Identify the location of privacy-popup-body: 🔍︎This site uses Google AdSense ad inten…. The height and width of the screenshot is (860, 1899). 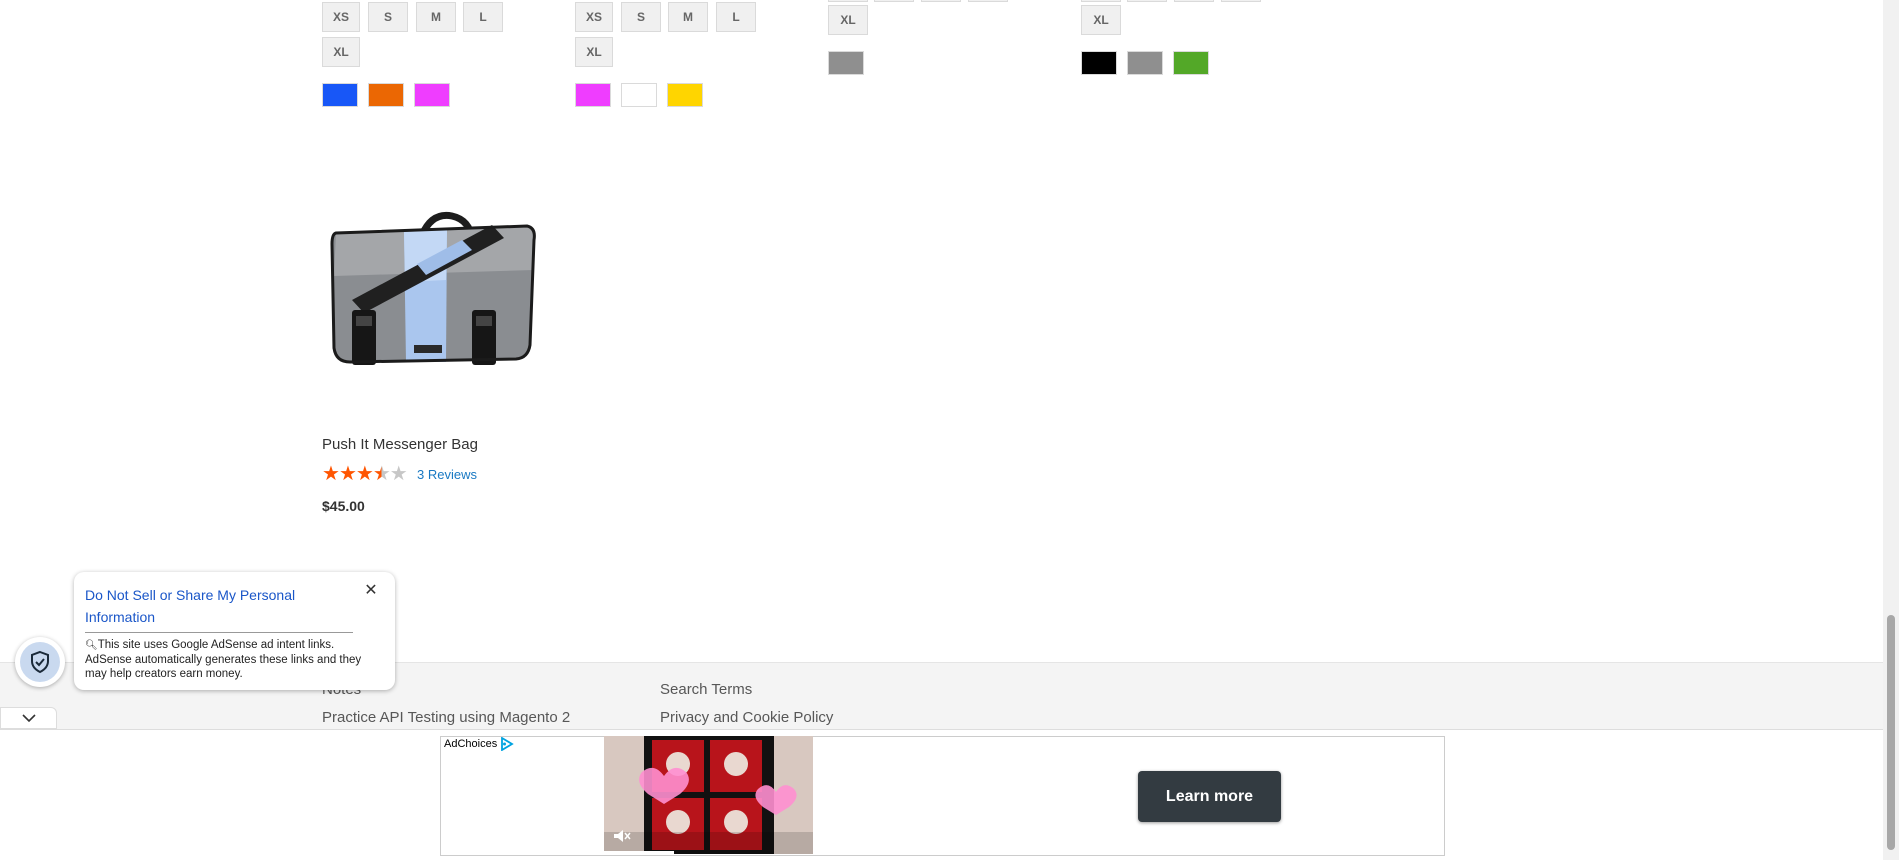
(230, 659).